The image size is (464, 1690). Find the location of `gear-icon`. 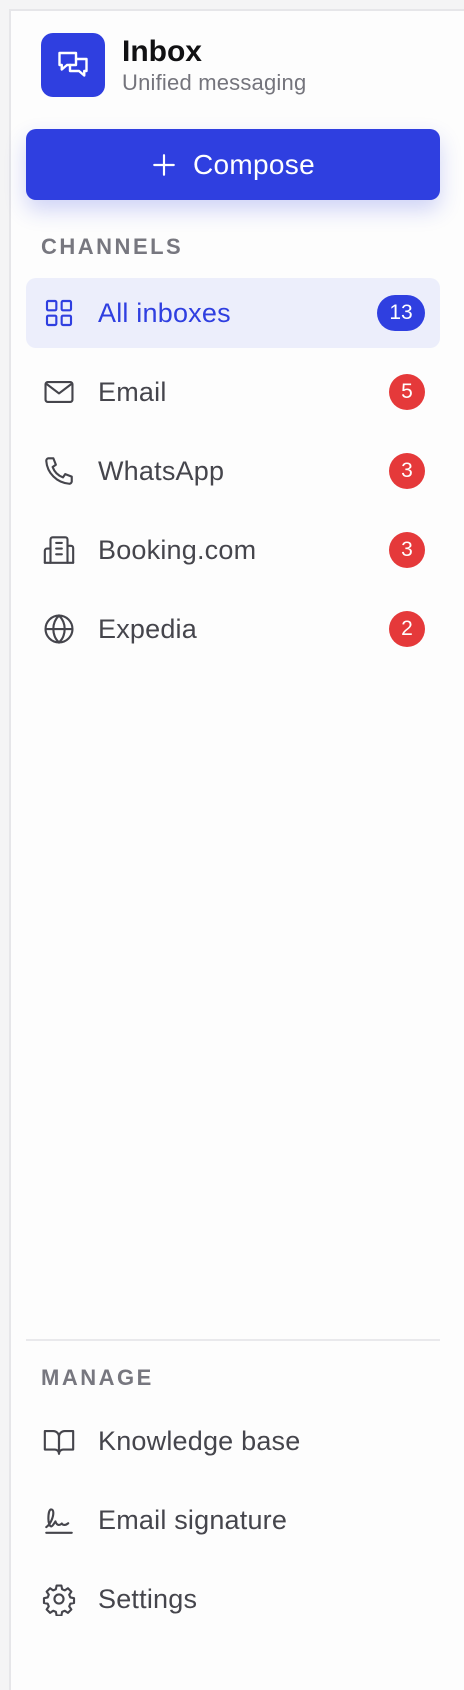

gear-icon is located at coordinates (59, 1599).